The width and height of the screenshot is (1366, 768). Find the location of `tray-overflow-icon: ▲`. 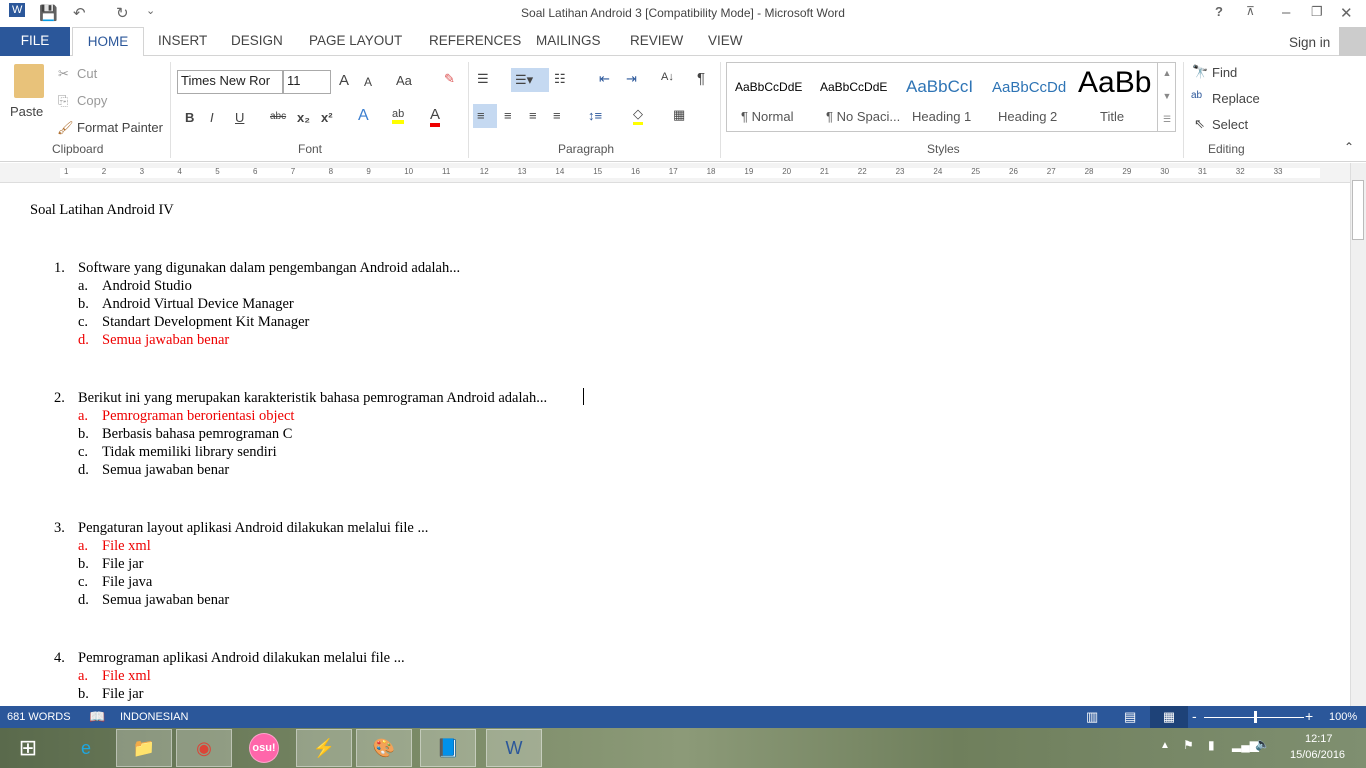

tray-overflow-icon: ▲ is located at coordinates (1165, 745).